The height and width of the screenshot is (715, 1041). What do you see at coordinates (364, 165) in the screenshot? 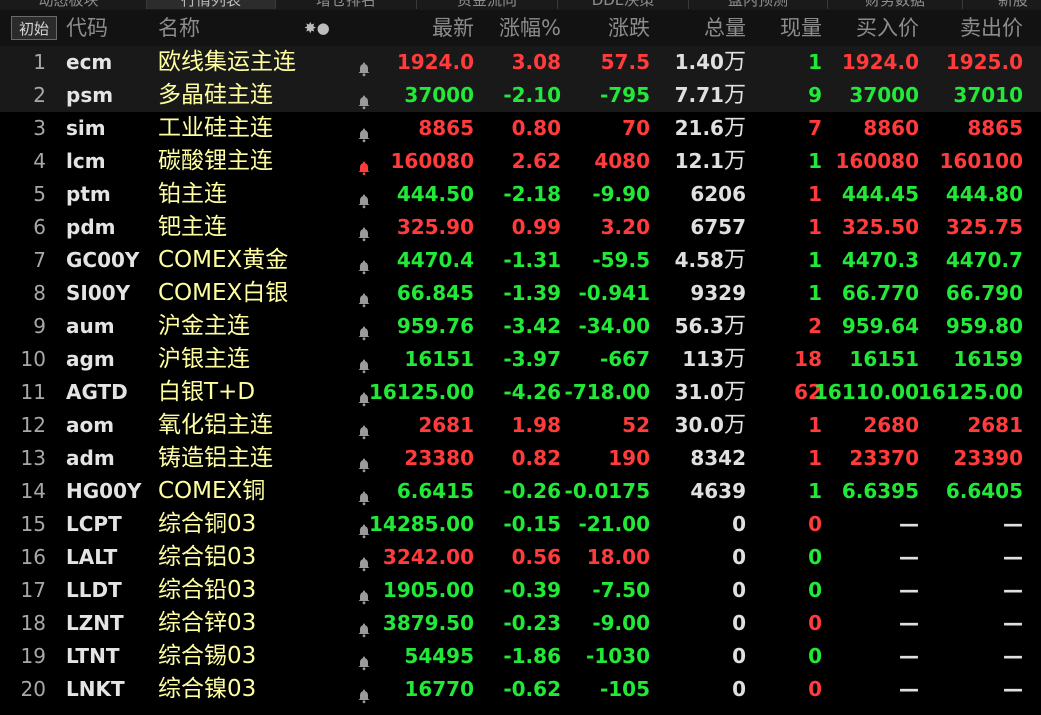
I see `alert-bell-icon` at bounding box center [364, 165].